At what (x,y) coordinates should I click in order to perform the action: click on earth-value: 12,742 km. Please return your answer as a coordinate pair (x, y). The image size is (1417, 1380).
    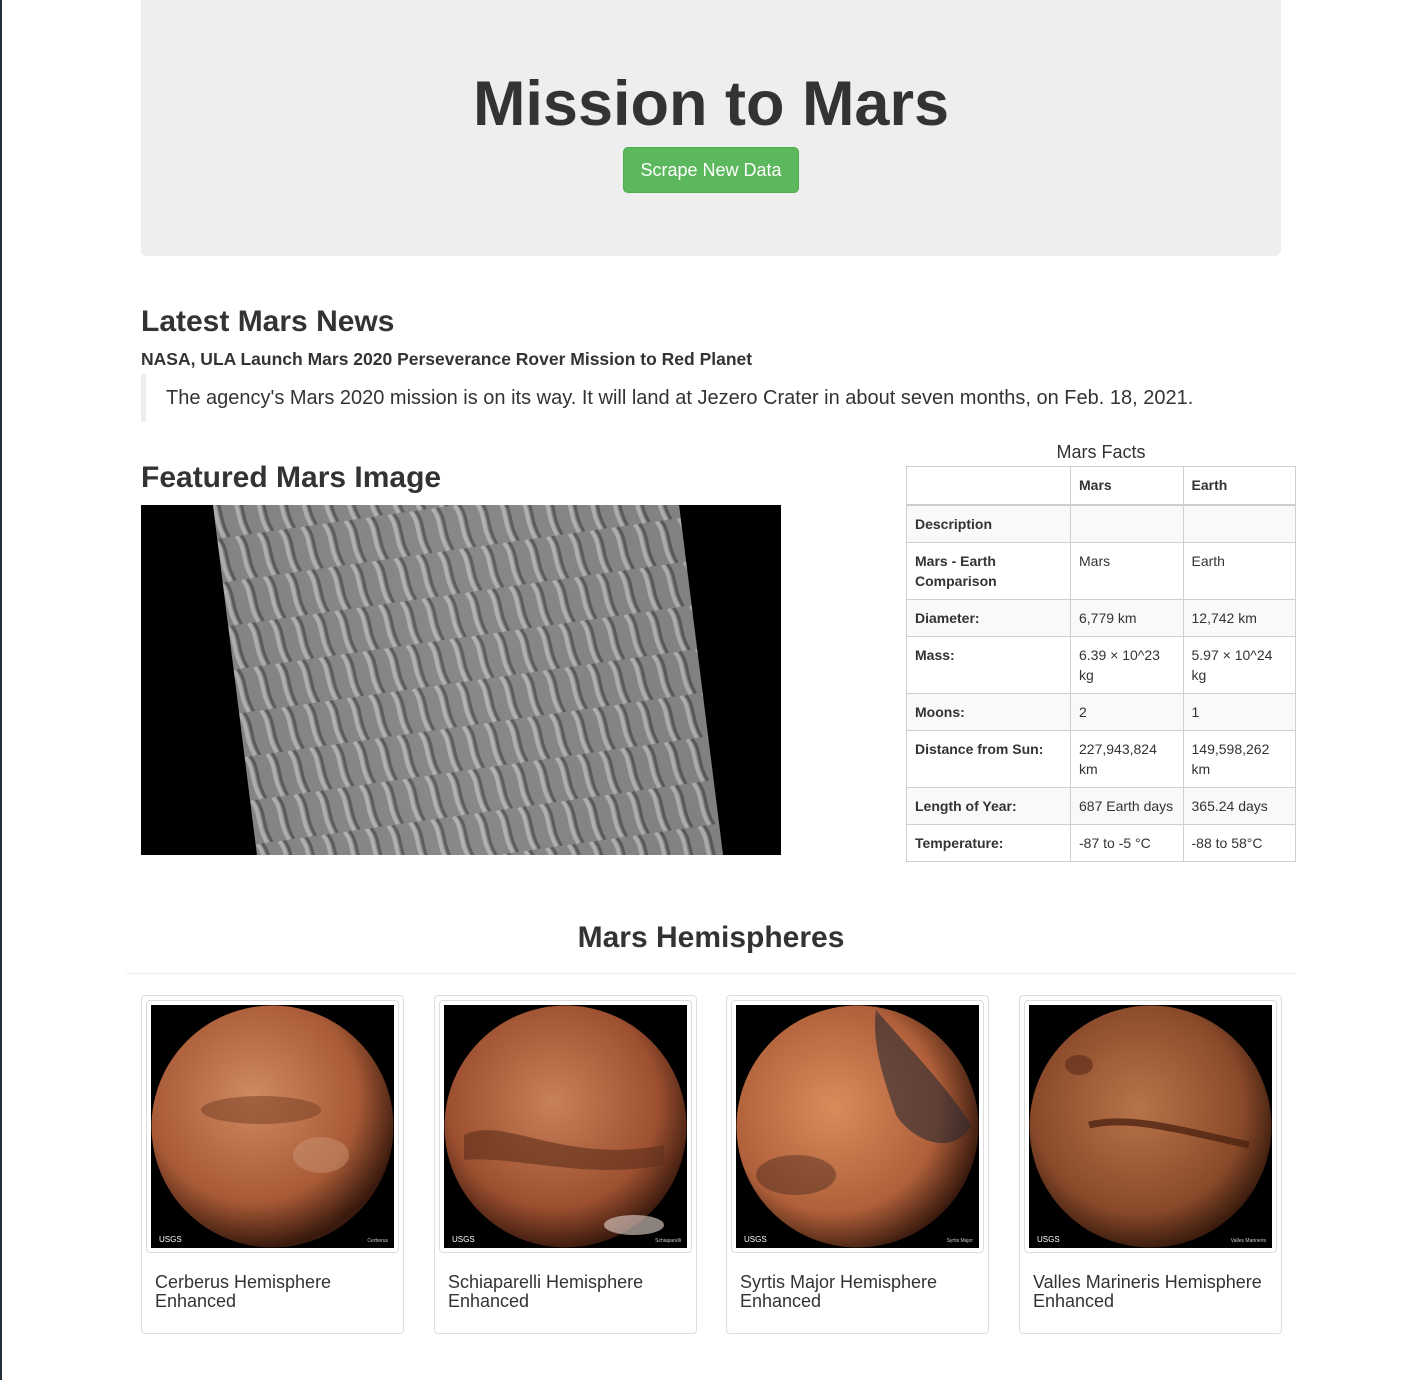
    Looking at the image, I should click on (1239, 617).